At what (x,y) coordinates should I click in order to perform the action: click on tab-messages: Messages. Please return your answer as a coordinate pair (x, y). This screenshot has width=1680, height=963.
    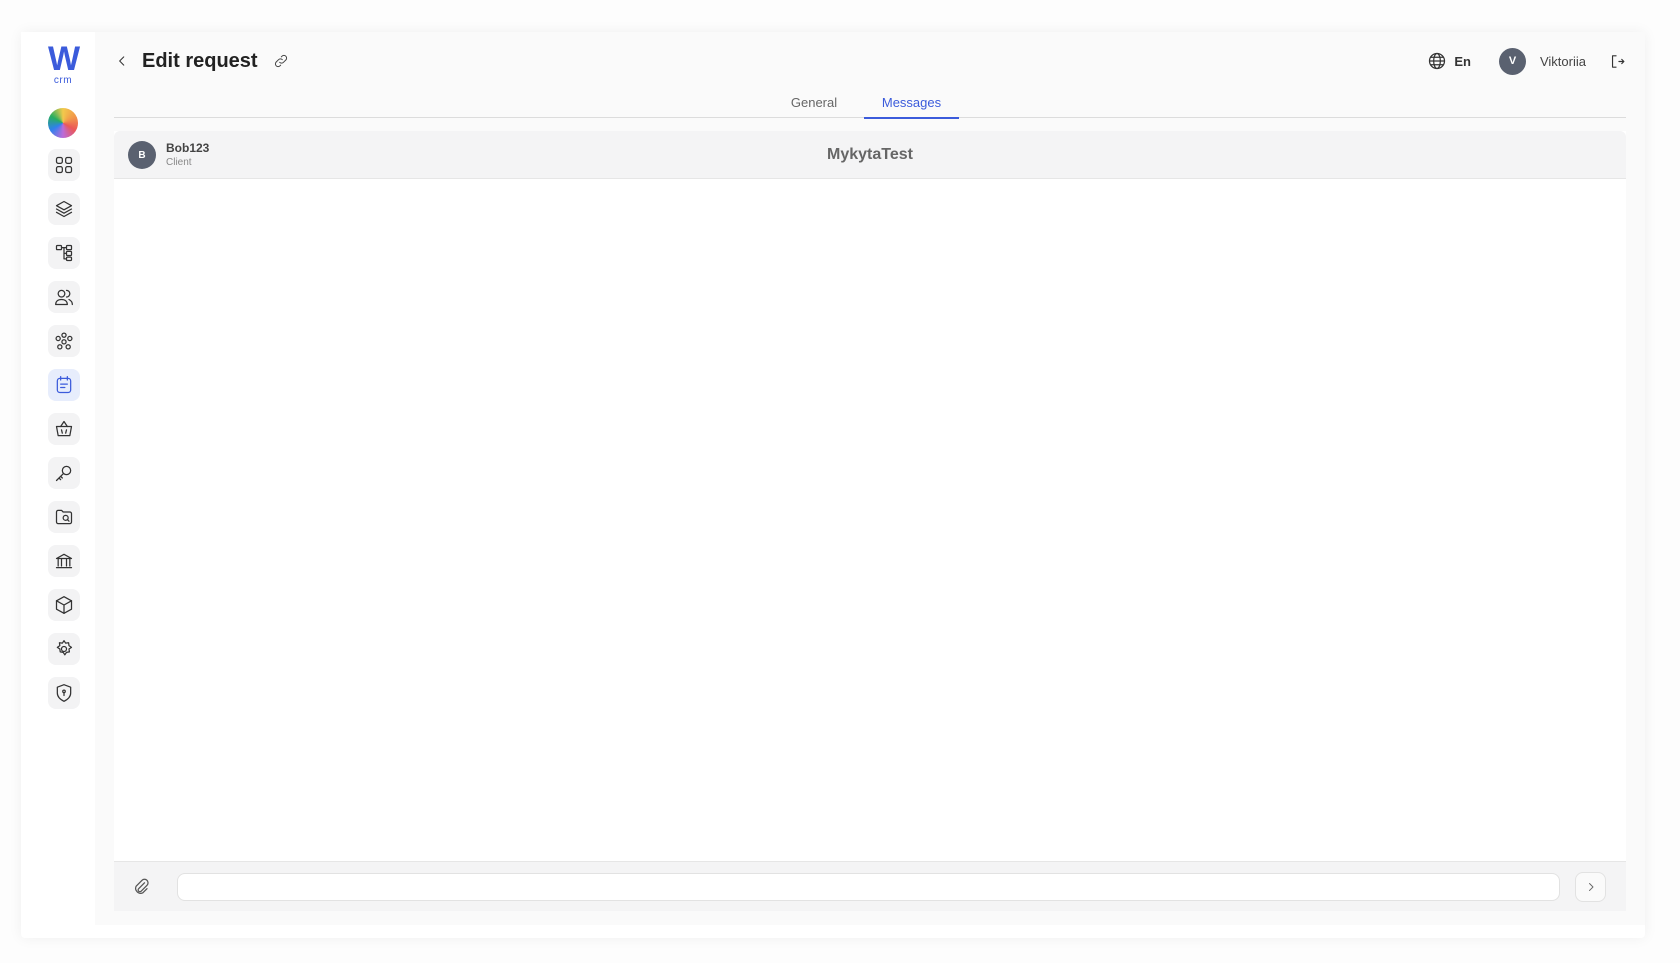
    Looking at the image, I should click on (911, 103).